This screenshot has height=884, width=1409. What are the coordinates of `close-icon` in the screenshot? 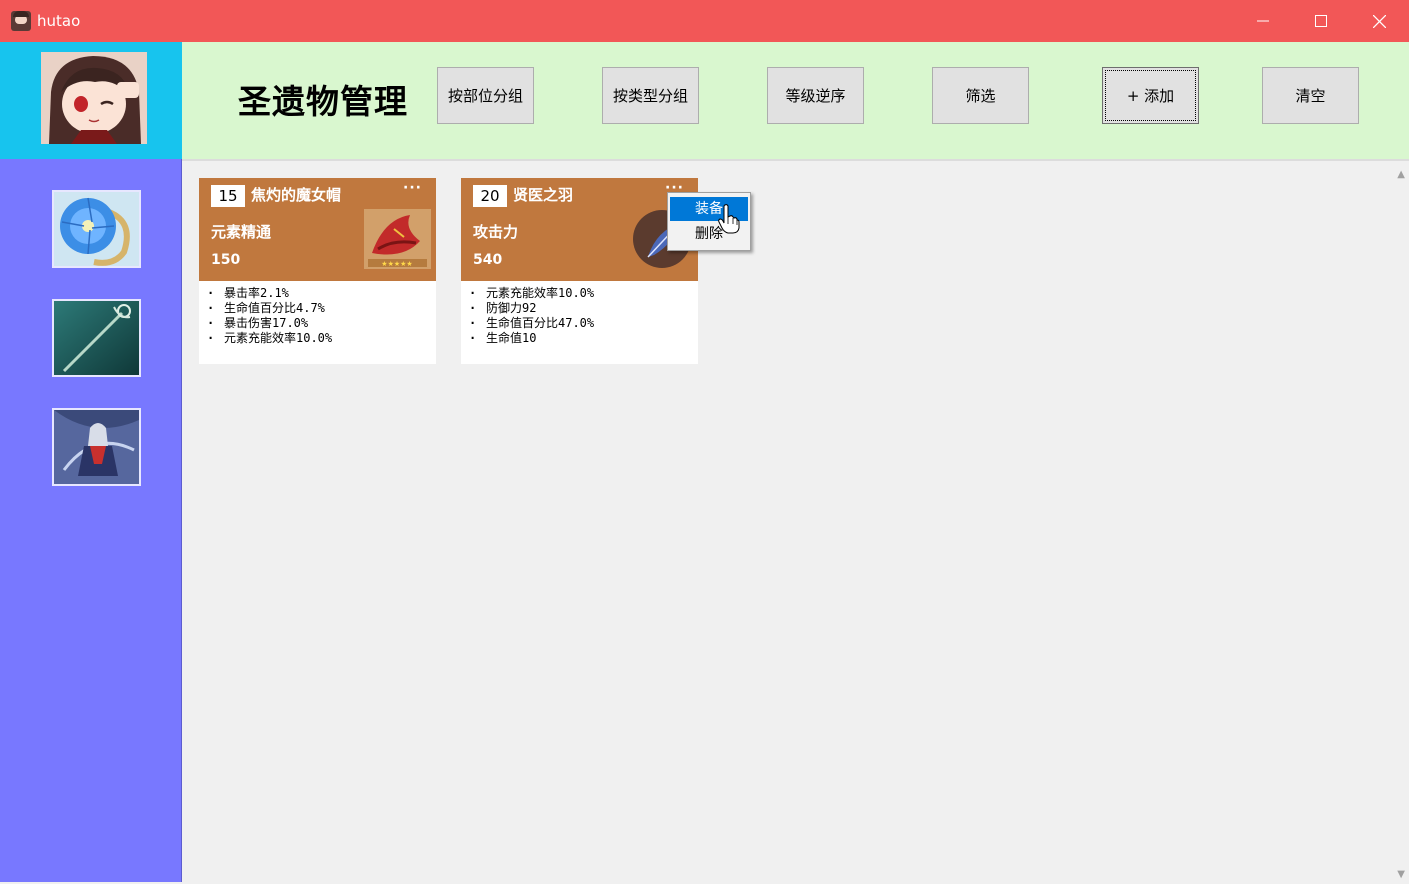 It's located at (1379, 21).